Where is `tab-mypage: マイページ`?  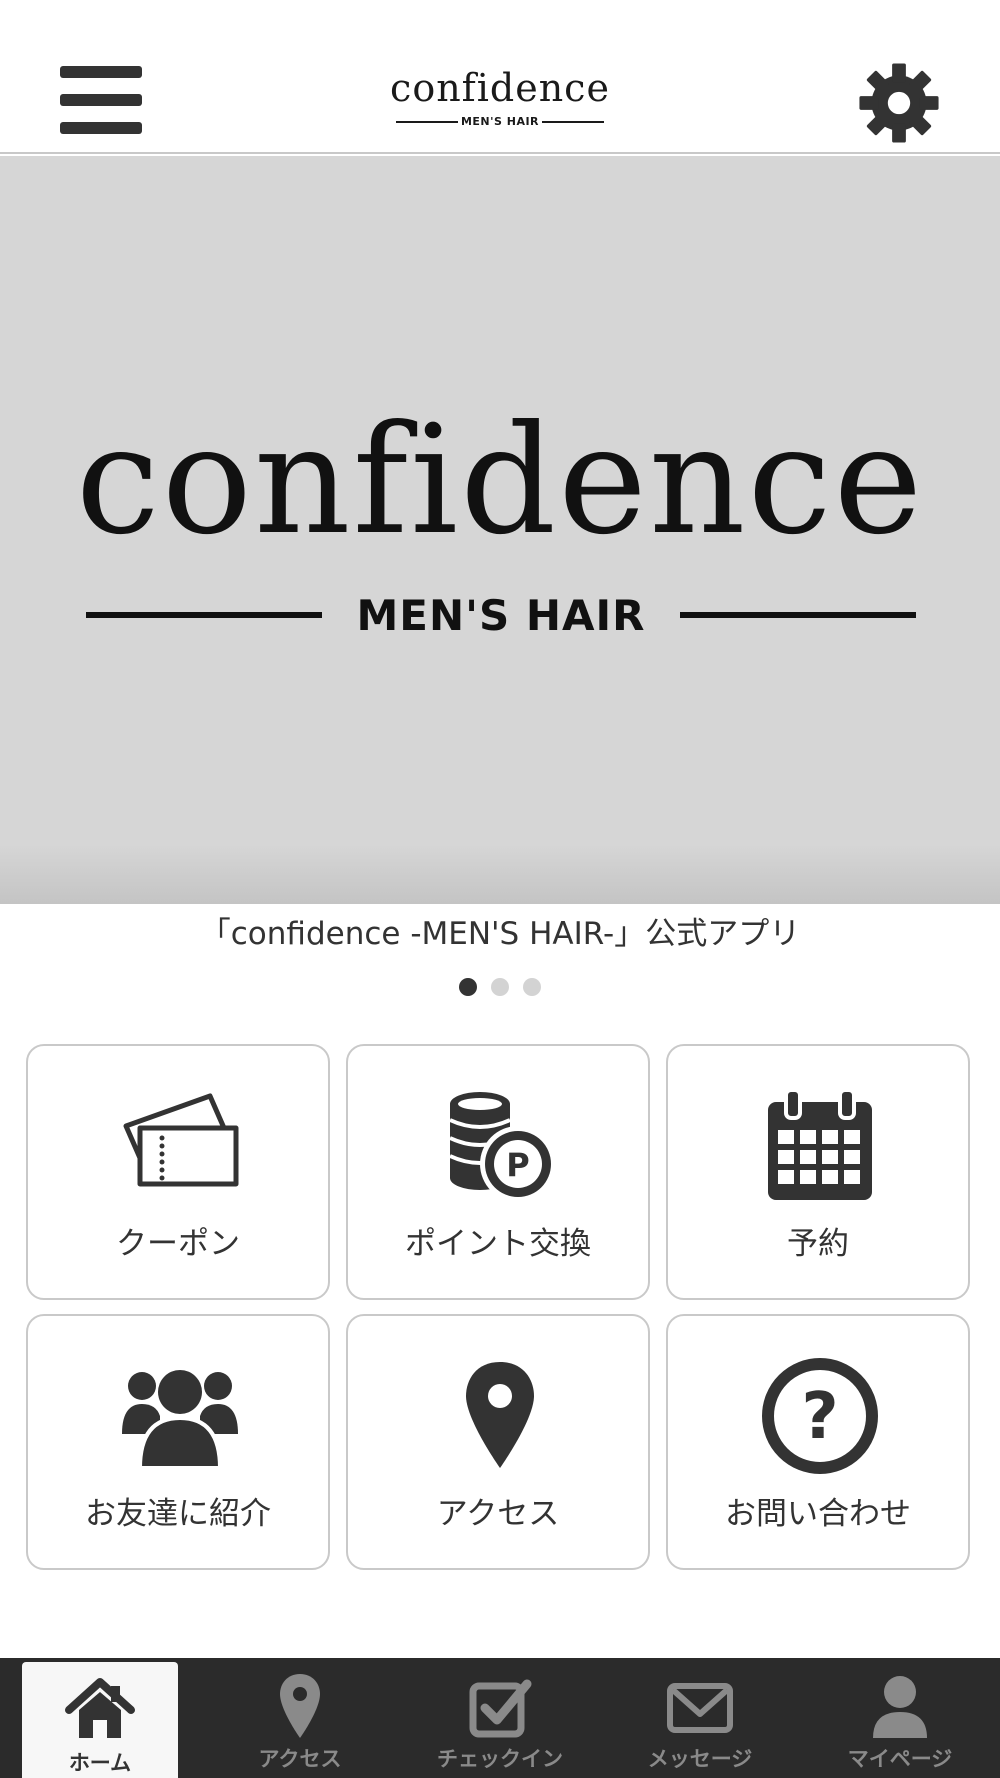 tab-mypage: マイページ is located at coordinates (900, 1718).